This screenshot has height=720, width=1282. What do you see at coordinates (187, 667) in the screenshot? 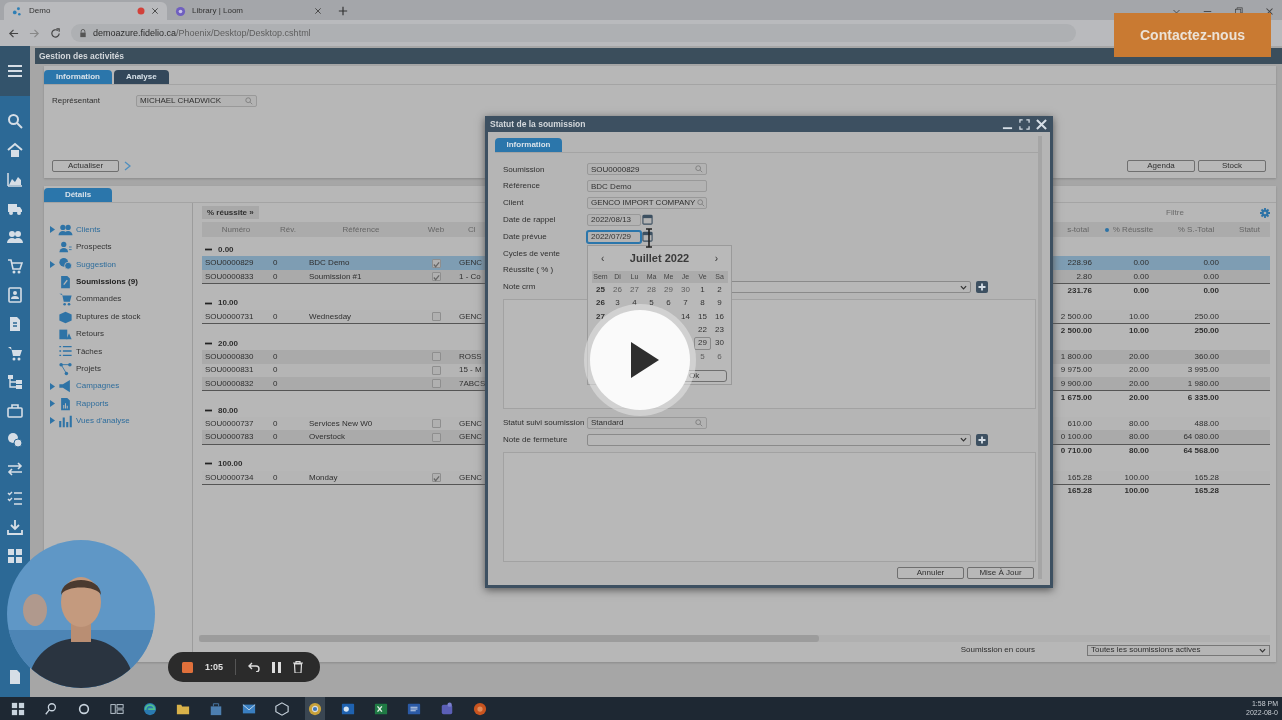
I see `stop-button` at bounding box center [187, 667].